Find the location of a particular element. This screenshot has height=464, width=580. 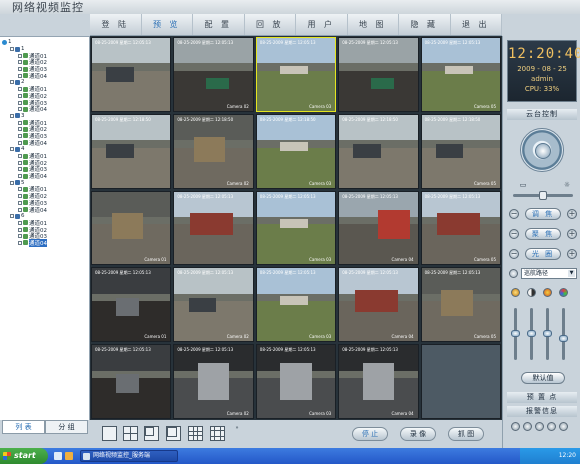

video-cell: 08-25-2009 星期二 12:05:13 Camera 01 is located at coordinates (131, 305).